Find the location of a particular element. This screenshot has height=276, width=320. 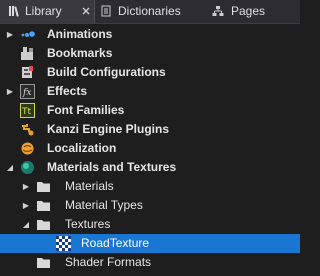

tree-item-label: Material Types is located at coordinates (104, 205).